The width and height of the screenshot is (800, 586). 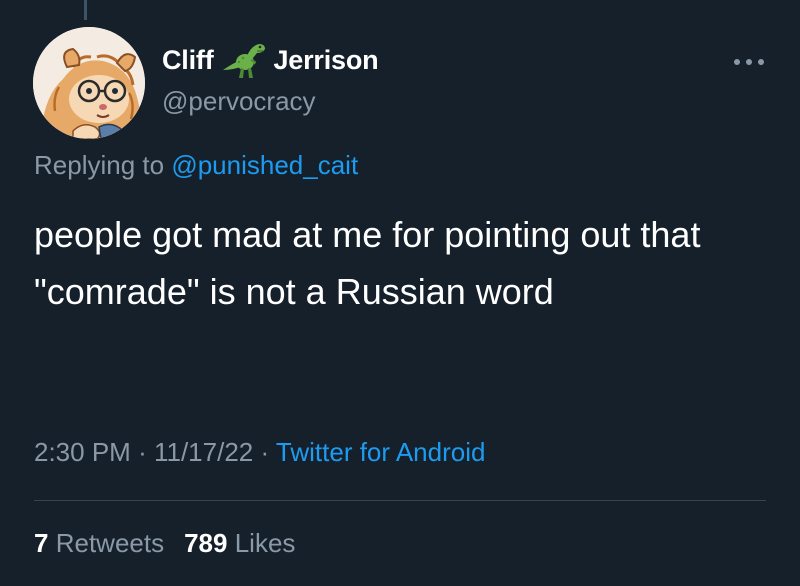 I want to click on tweet-metadata: 2:30 PM · 11/17/22 · Twitter for Android, so click(x=259, y=452).